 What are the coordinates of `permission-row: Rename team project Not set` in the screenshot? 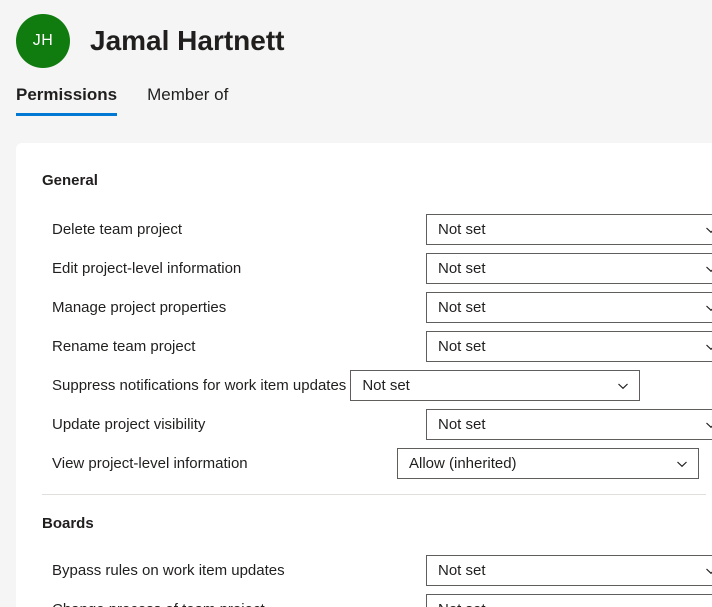 It's located at (364, 346).